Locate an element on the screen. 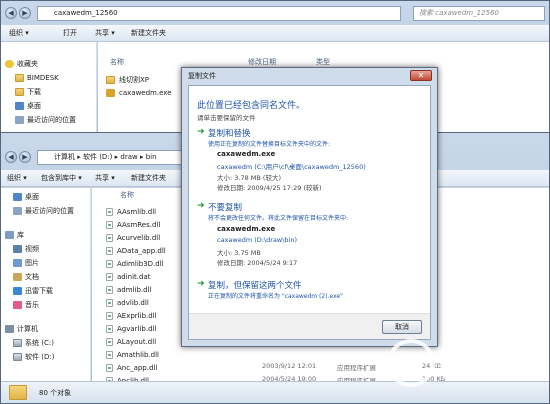  search-input: 搜索 caxawedm_12560 is located at coordinates (479, 13).